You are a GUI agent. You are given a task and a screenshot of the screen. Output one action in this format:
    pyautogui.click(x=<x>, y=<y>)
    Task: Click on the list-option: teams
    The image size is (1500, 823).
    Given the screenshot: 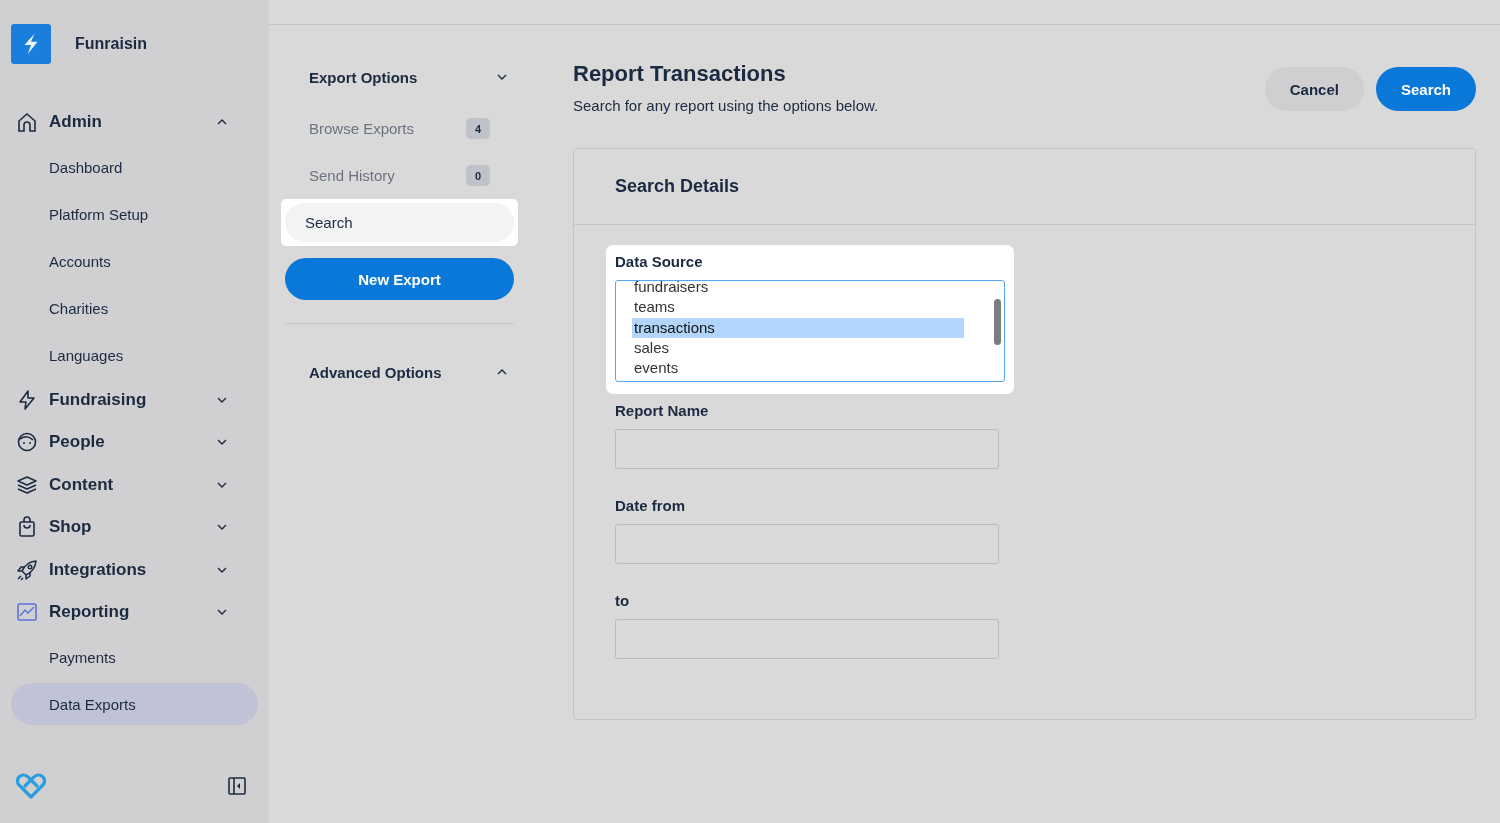 What is the action you would take?
    pyautogui.click(x=798, y=307)
    